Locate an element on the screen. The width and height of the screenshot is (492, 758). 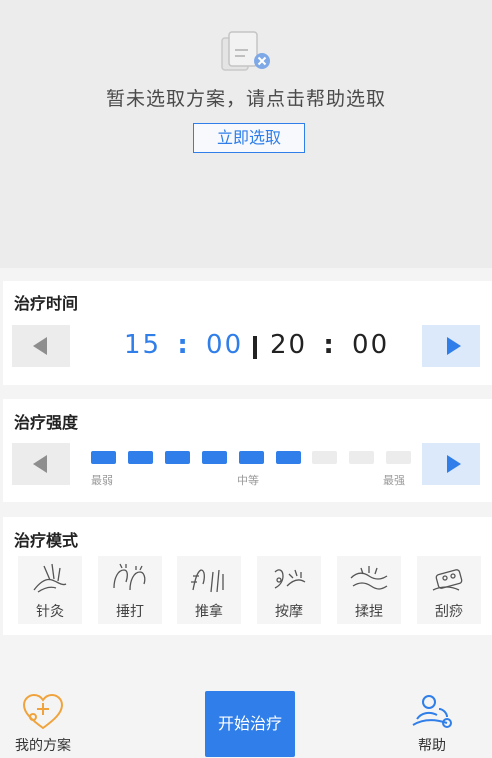
acupuncture-icon is located at coordinates (50, 578).